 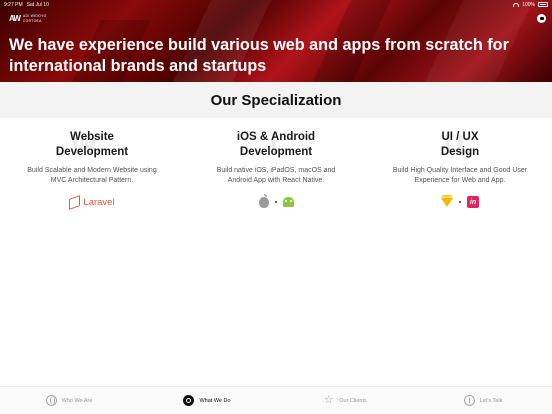 I want to click on tab-label: Who We Are, so click(x=77, y=400).